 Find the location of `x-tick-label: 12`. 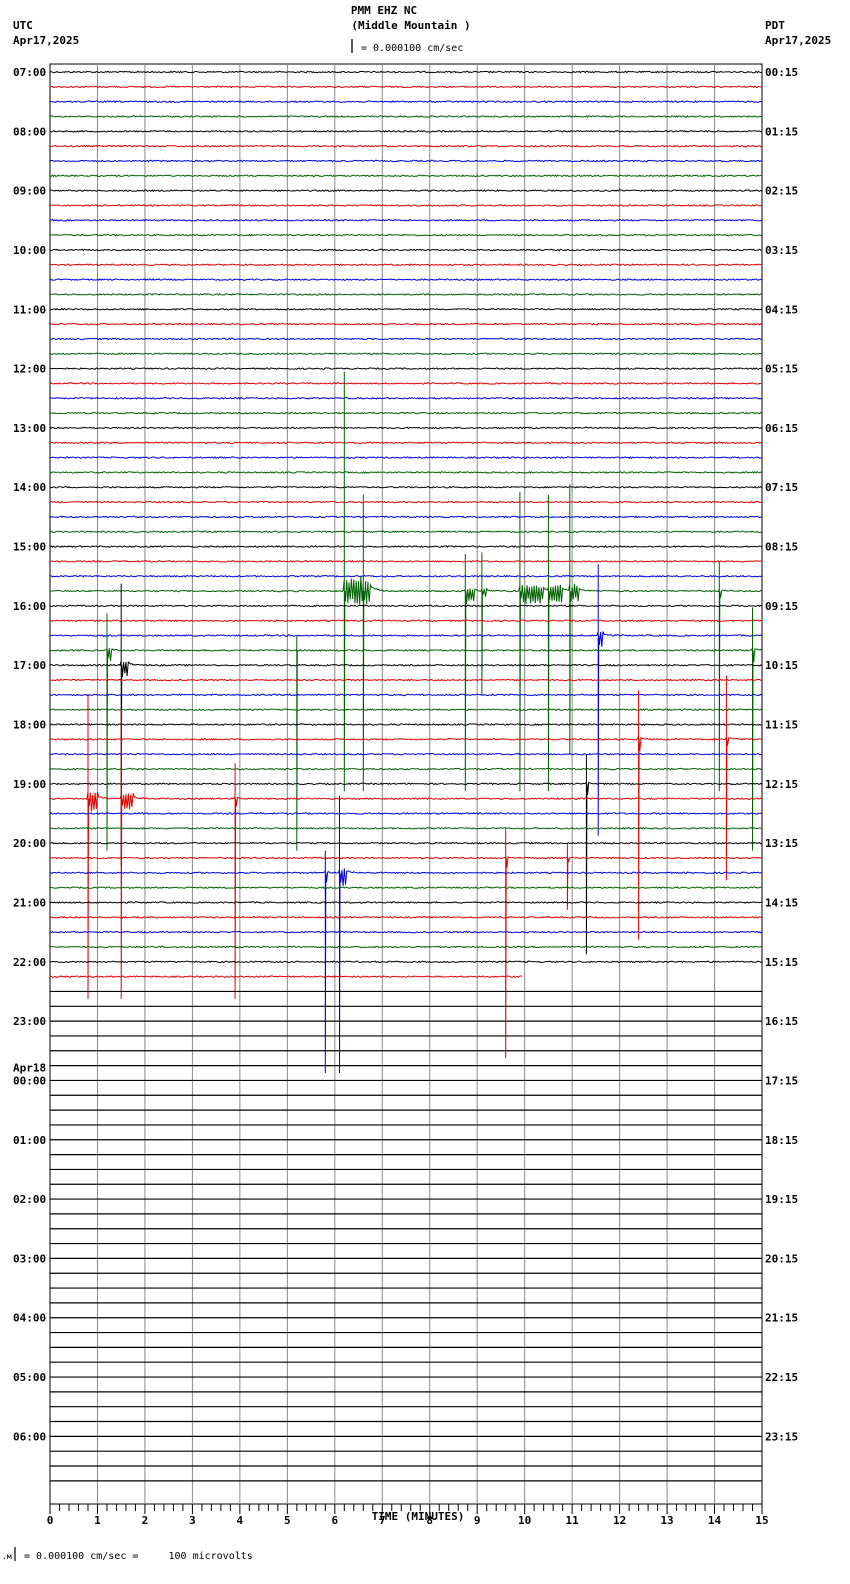

x-tick-label: 12 is located at coordinates (619, 1520).